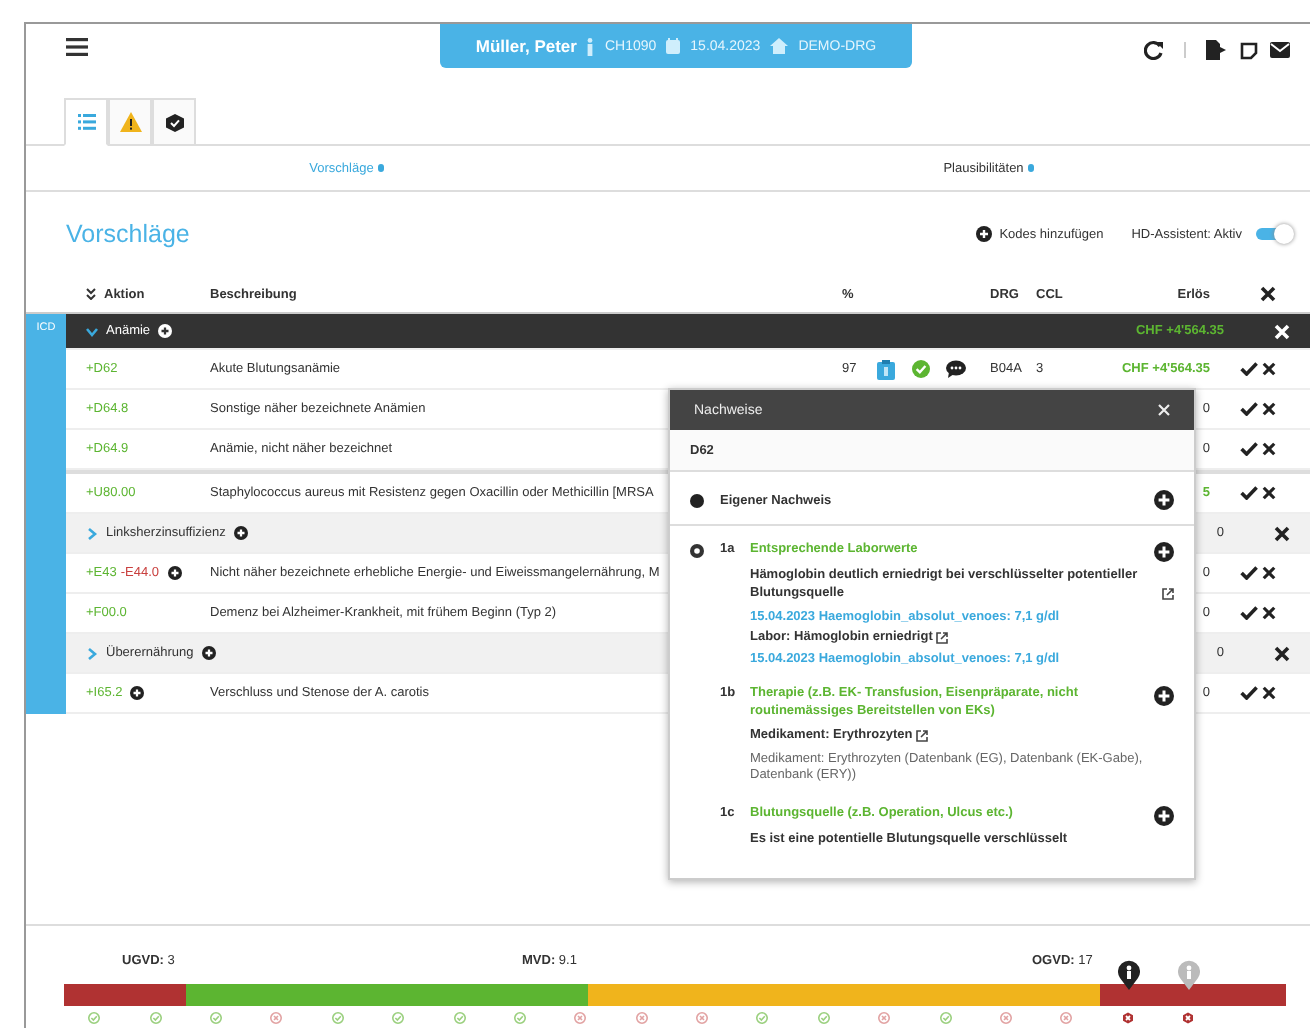  Describe the element at coordinates (526, 46) in the screenshot. I see `patient-name: Müller, Peter` at that location.